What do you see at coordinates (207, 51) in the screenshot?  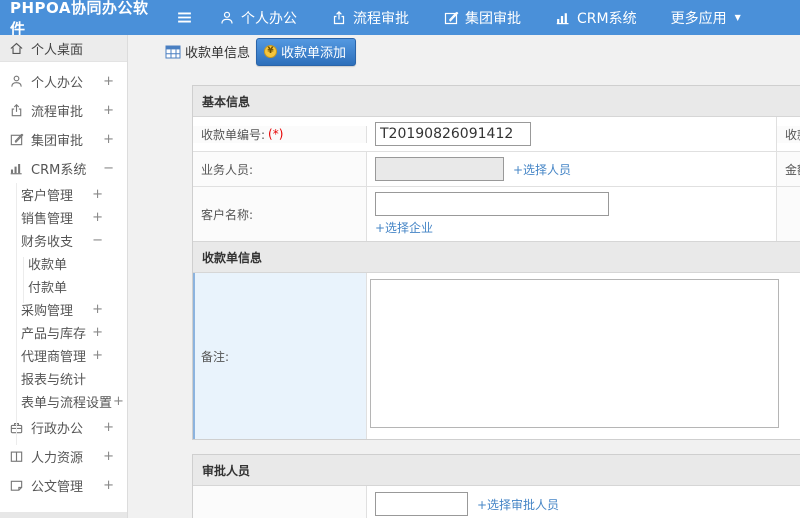 I see `tab-receipt-info: 收款单信息` at bounding box center [207, 51].